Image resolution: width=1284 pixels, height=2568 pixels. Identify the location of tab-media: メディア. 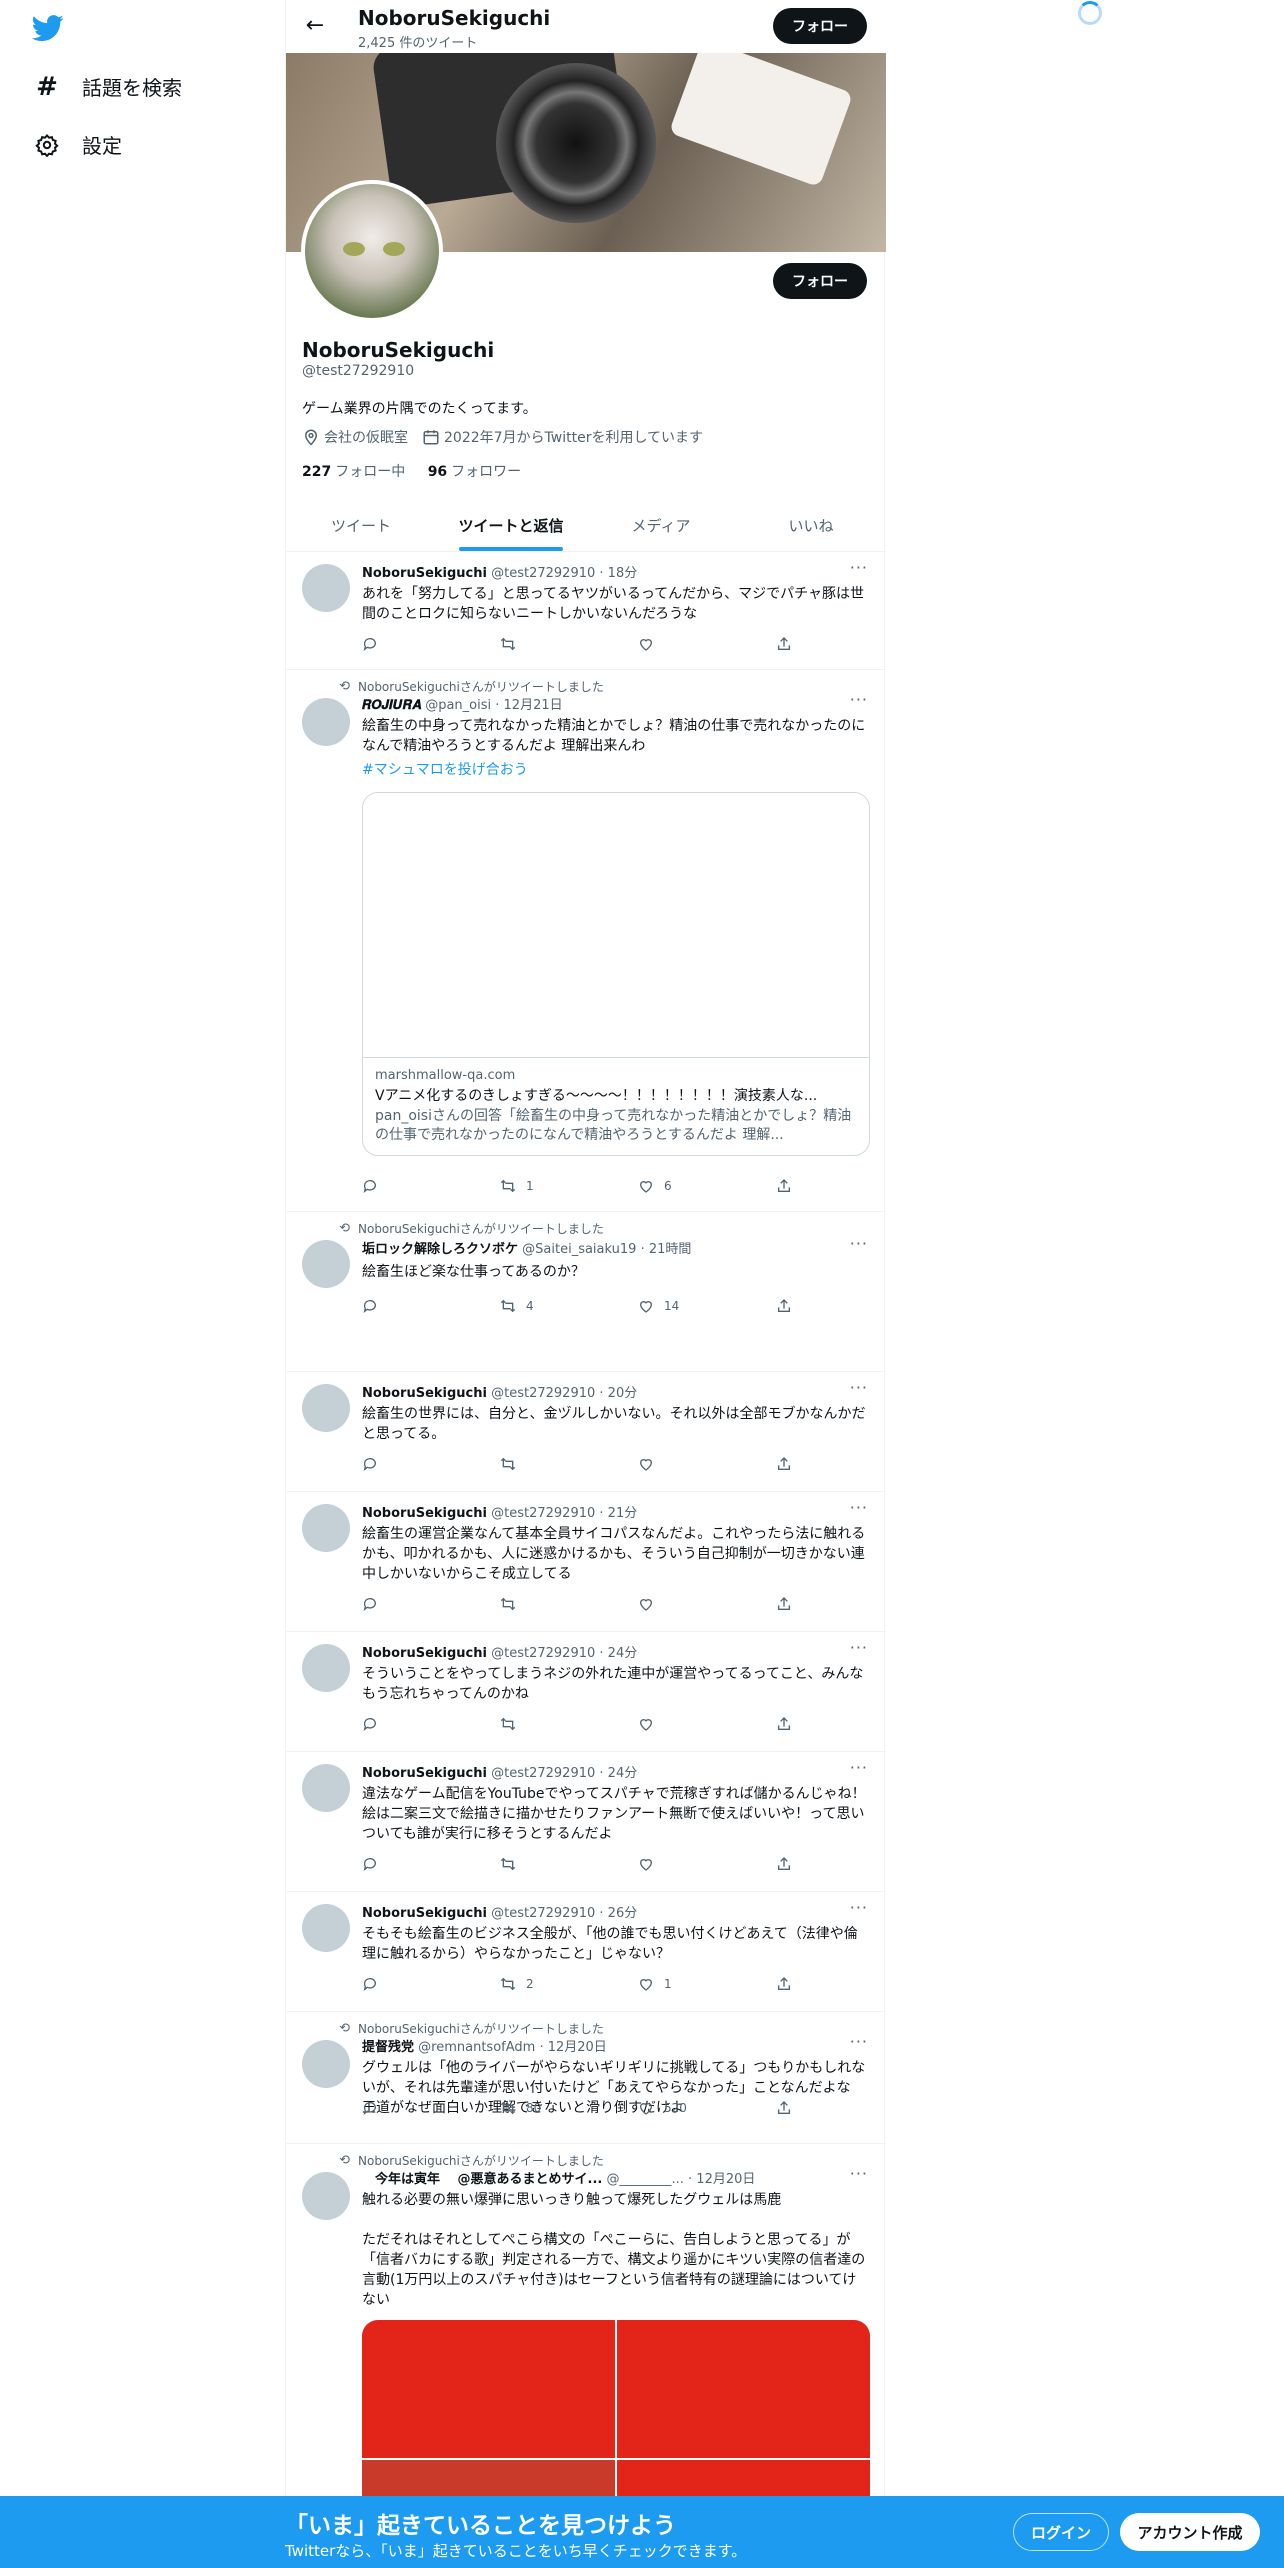
(661, 525).